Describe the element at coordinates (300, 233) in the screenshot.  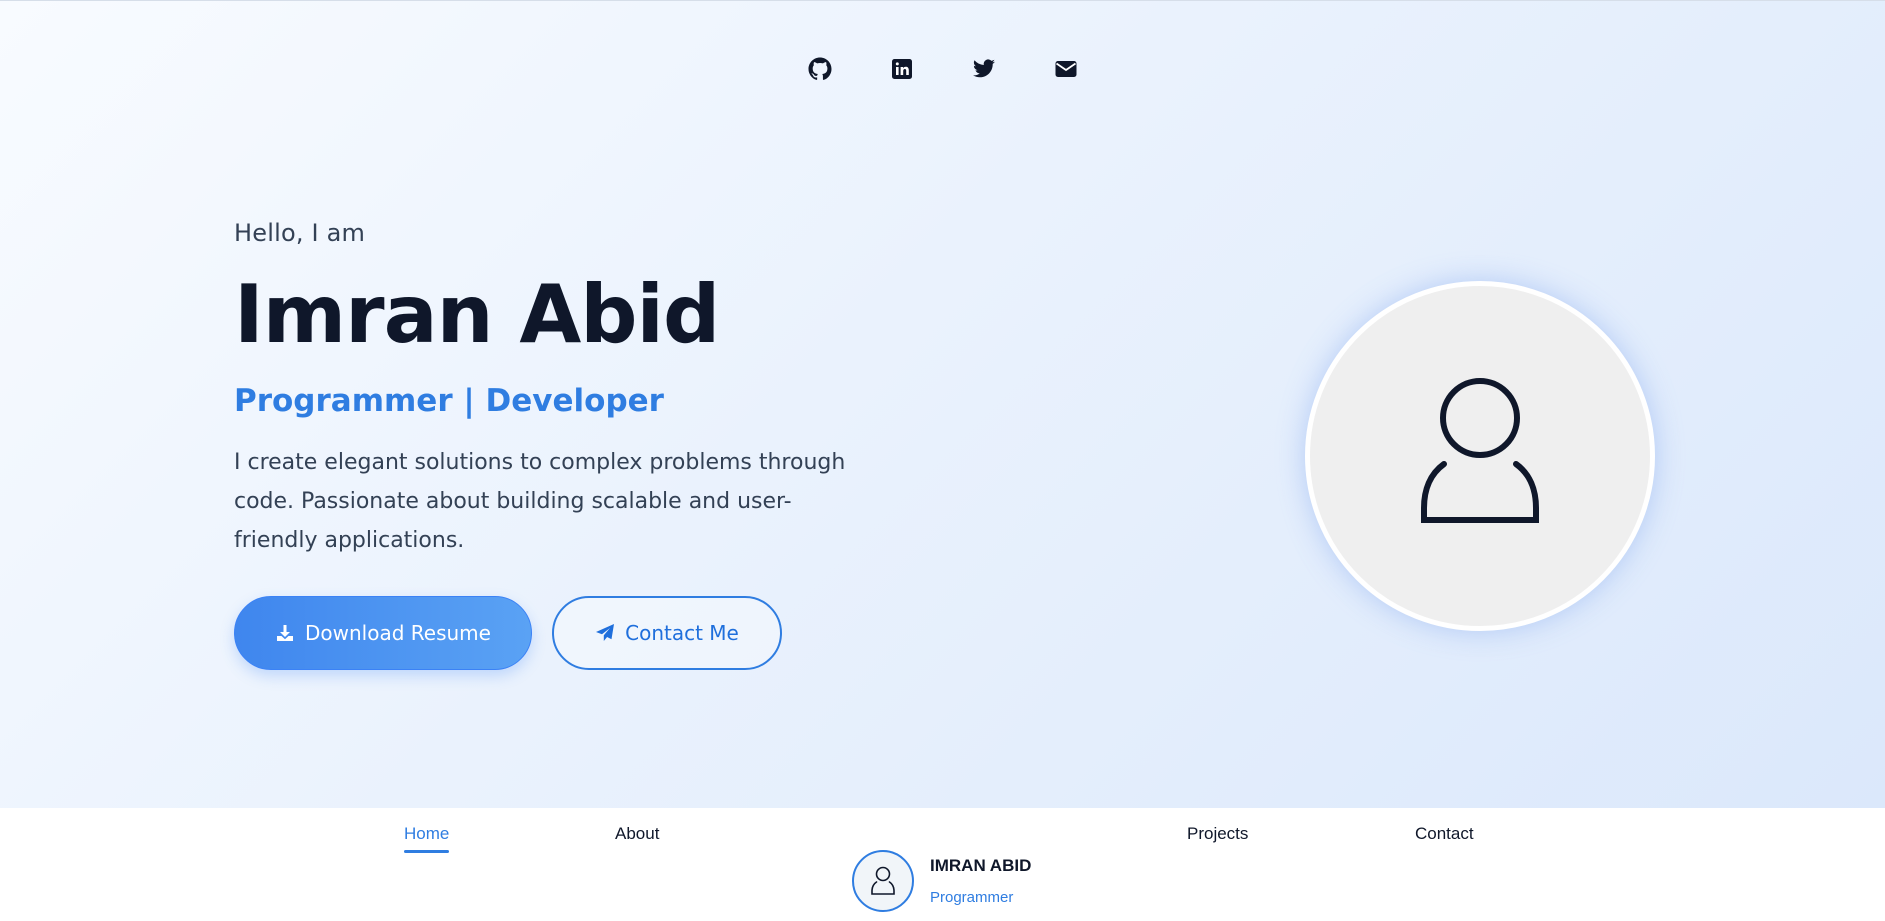
I see `greeting-text: Hello, I am` at that location.